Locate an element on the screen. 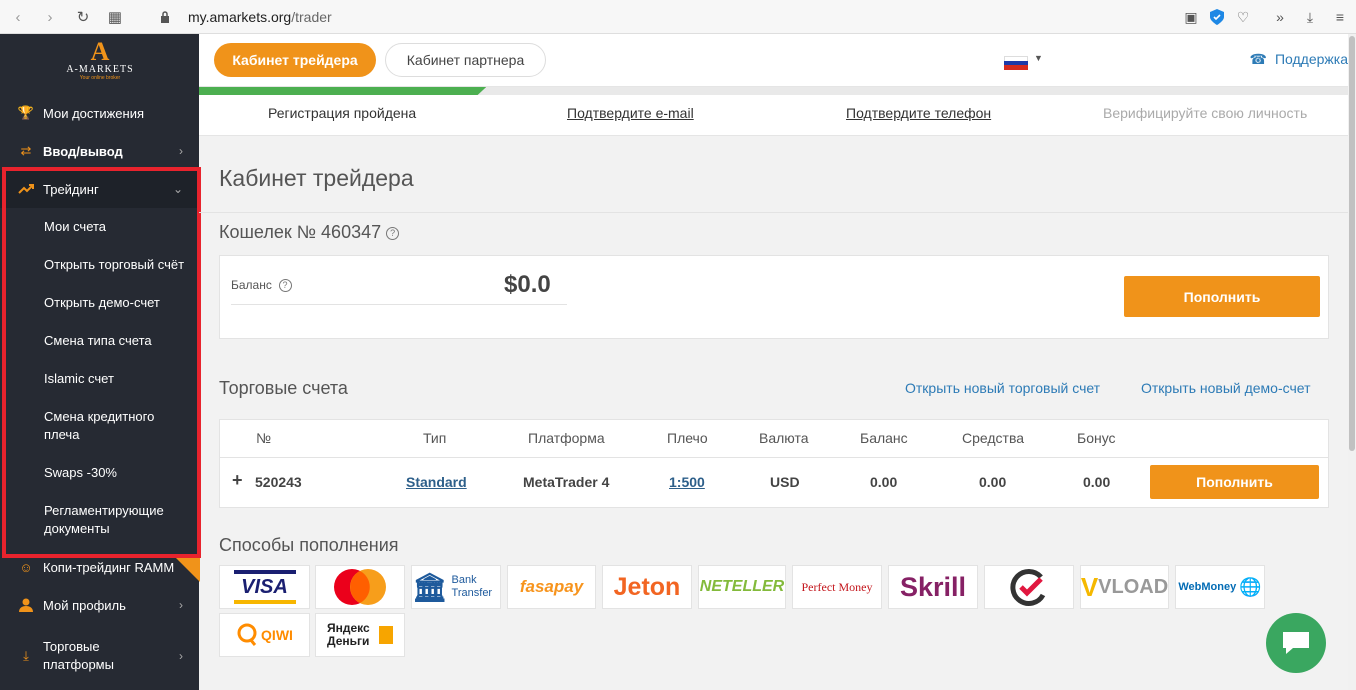  payment-payeer is located at coordinates (1029, 587).